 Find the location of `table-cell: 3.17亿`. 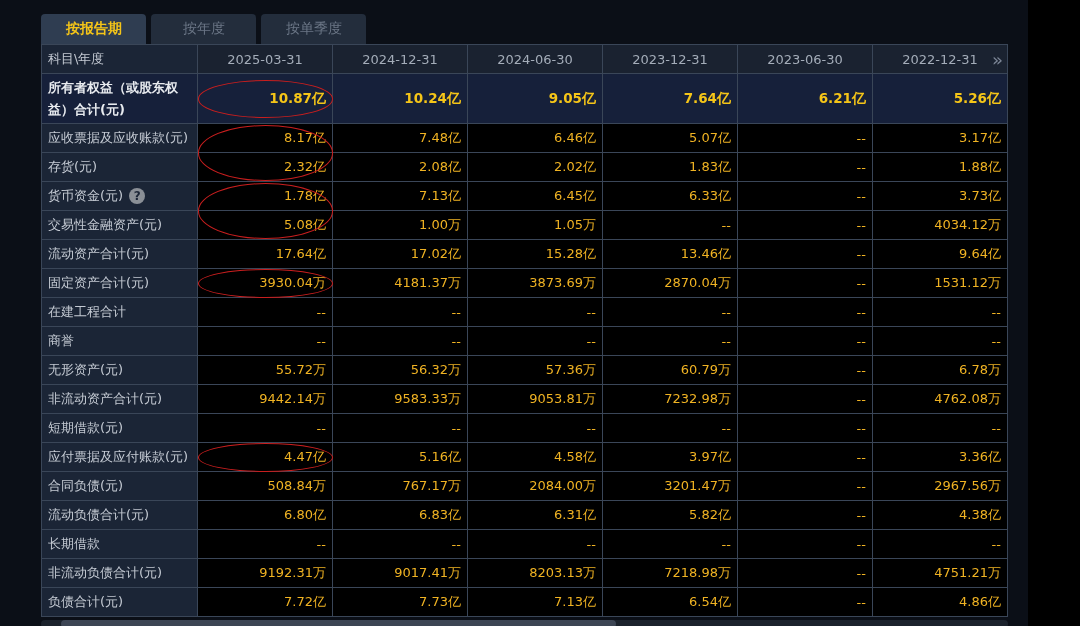

table-cell: 3.17亿 is located at coordinates (940, 138).